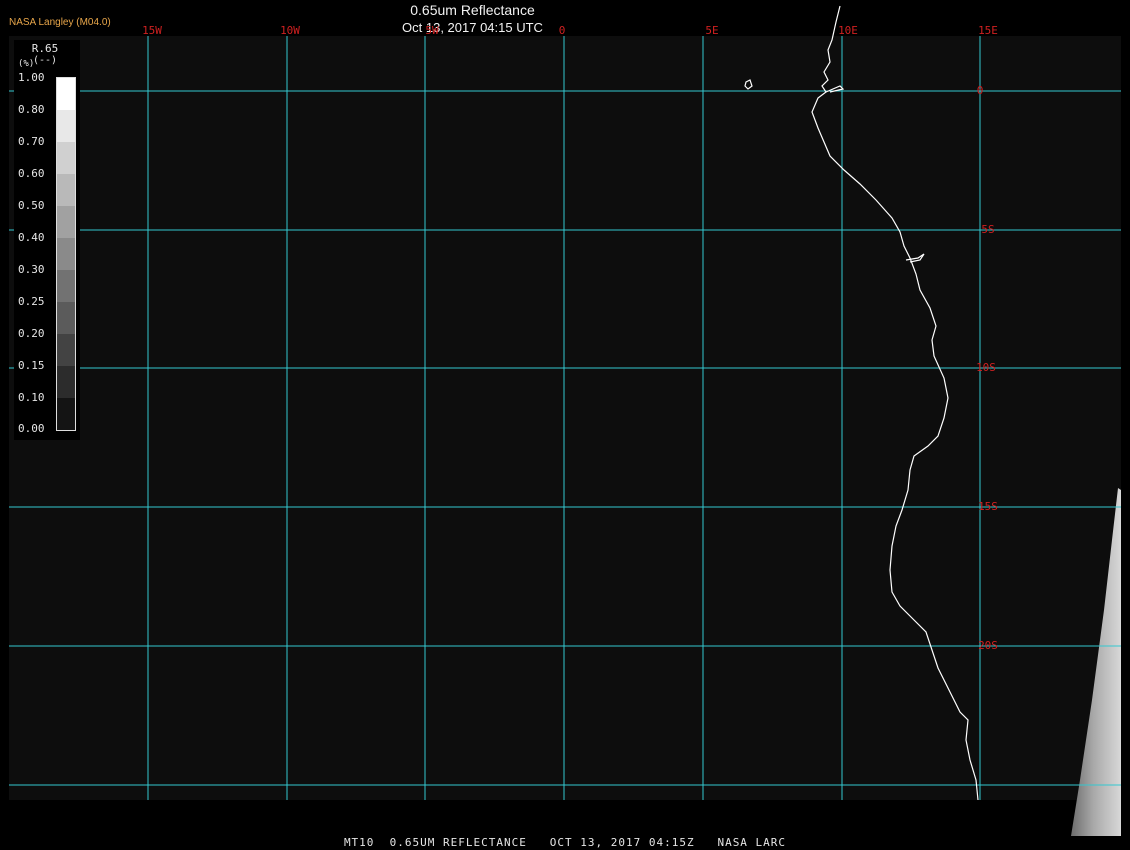 The height and width of the screenshot is (850, 1130). What do you see at coordinates (152, 30) in the screenshot?
I see `lon-label-15w: 15W` at bounding box center [152, 30].